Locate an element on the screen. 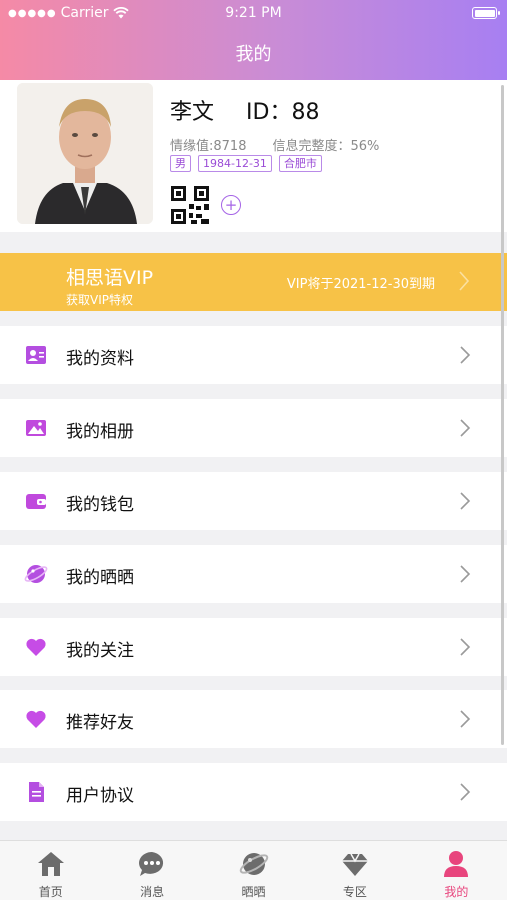 Image resolution: width=507 pixels, height=900 pixels. user-name: 李文 is located at coordinates (192, 112).